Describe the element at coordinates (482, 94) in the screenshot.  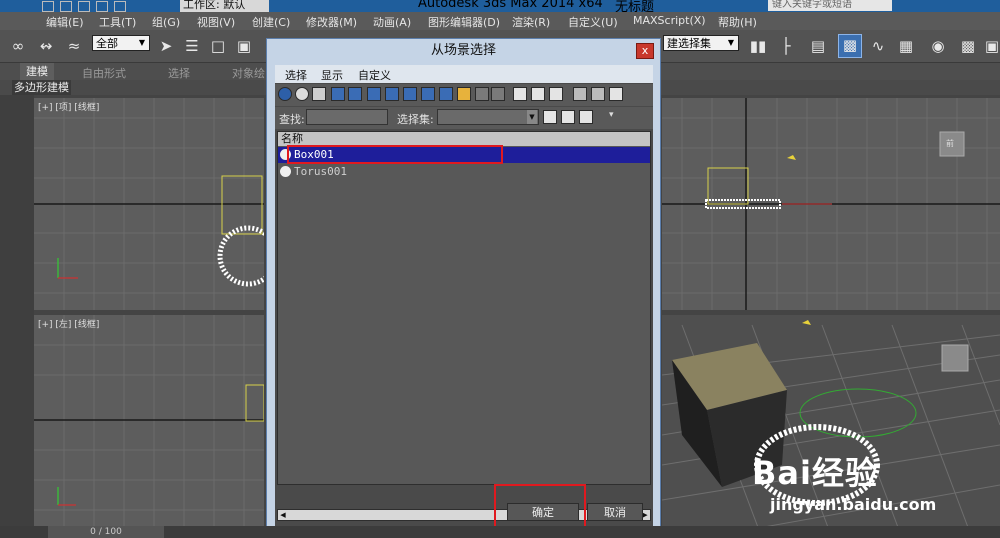
I see `display-hidden-icon` at that location.